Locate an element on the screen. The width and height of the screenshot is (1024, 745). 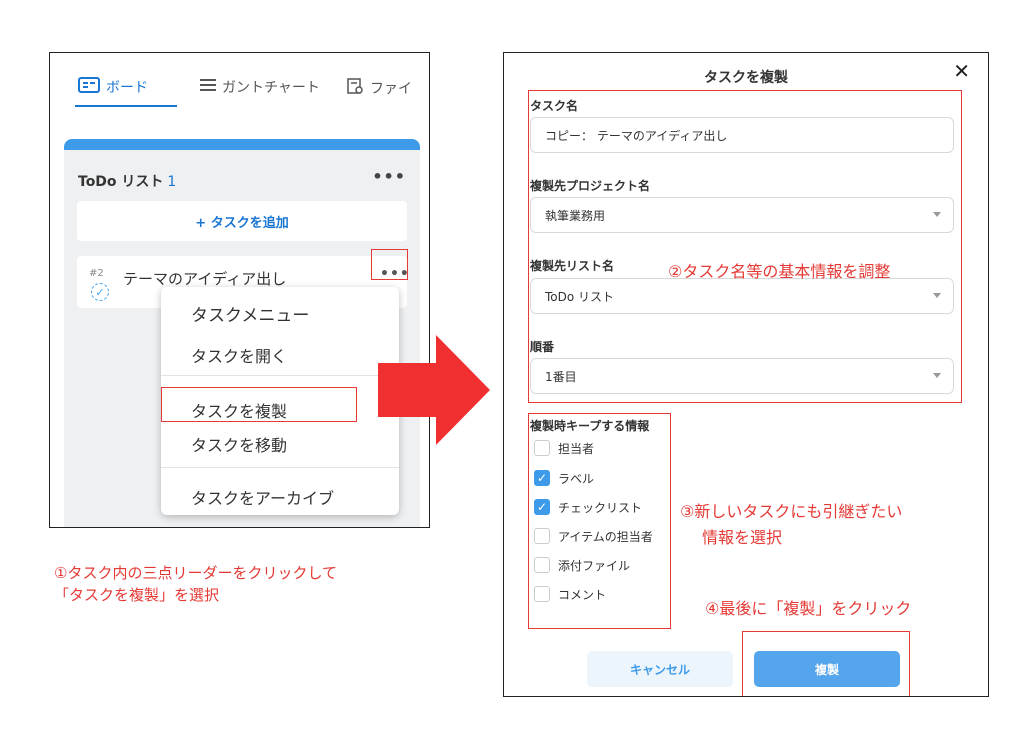
highlight-duplicate-item is located at coordinates (259, 404).